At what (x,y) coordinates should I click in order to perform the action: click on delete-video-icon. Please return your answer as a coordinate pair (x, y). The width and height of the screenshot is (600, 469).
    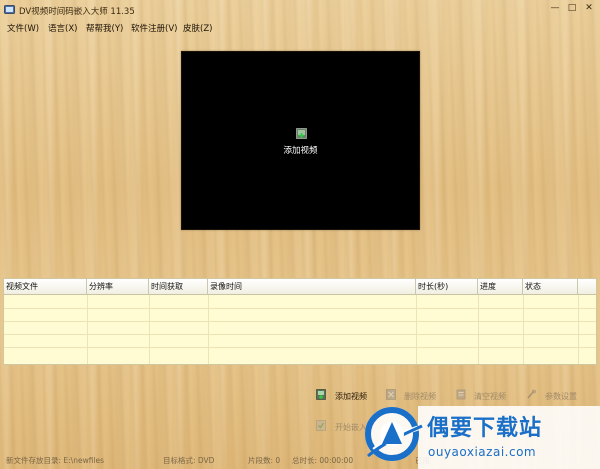
    Looking at the image, I should click on (391, 394).